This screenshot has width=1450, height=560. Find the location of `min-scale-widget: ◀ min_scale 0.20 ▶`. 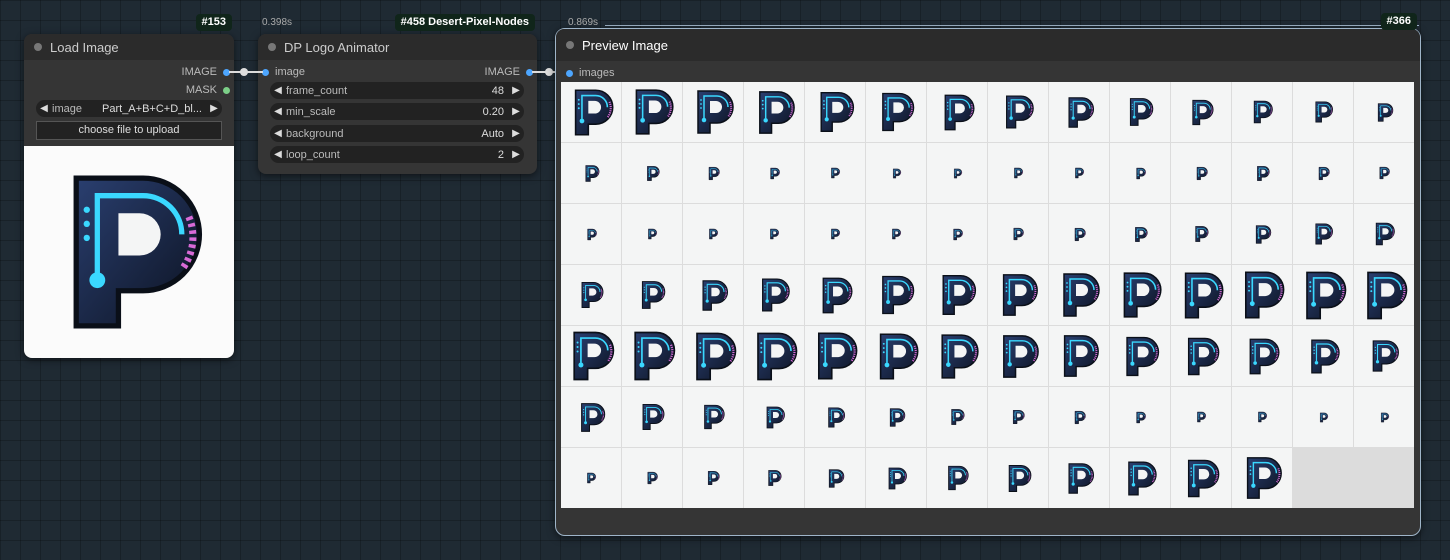

min-scale-widget: ◀ min_scale 0.20 ▶ is located at coordinates (397, 111).